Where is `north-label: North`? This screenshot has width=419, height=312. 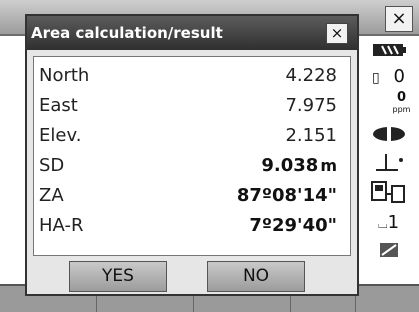
north-label: North is located at coordinates (64, 75).